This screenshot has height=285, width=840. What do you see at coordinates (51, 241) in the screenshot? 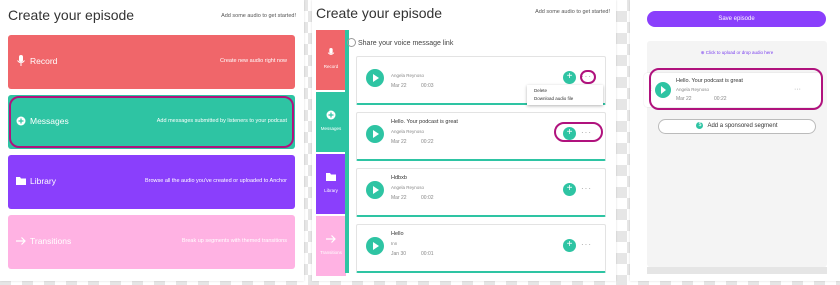
I see `transitions-card-label: Transitions` at bounding box center [51, 241].